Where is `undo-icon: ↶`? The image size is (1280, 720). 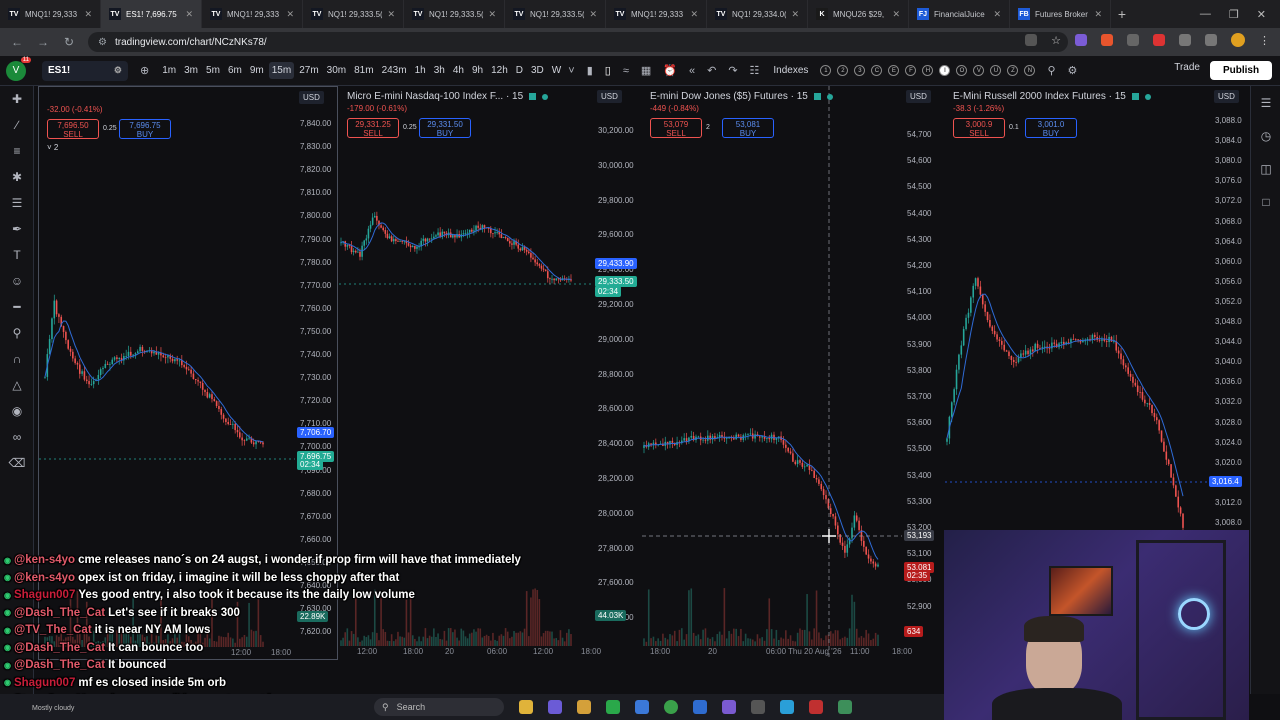 undo-icon: ↶ is located at coordinates (711, 70).